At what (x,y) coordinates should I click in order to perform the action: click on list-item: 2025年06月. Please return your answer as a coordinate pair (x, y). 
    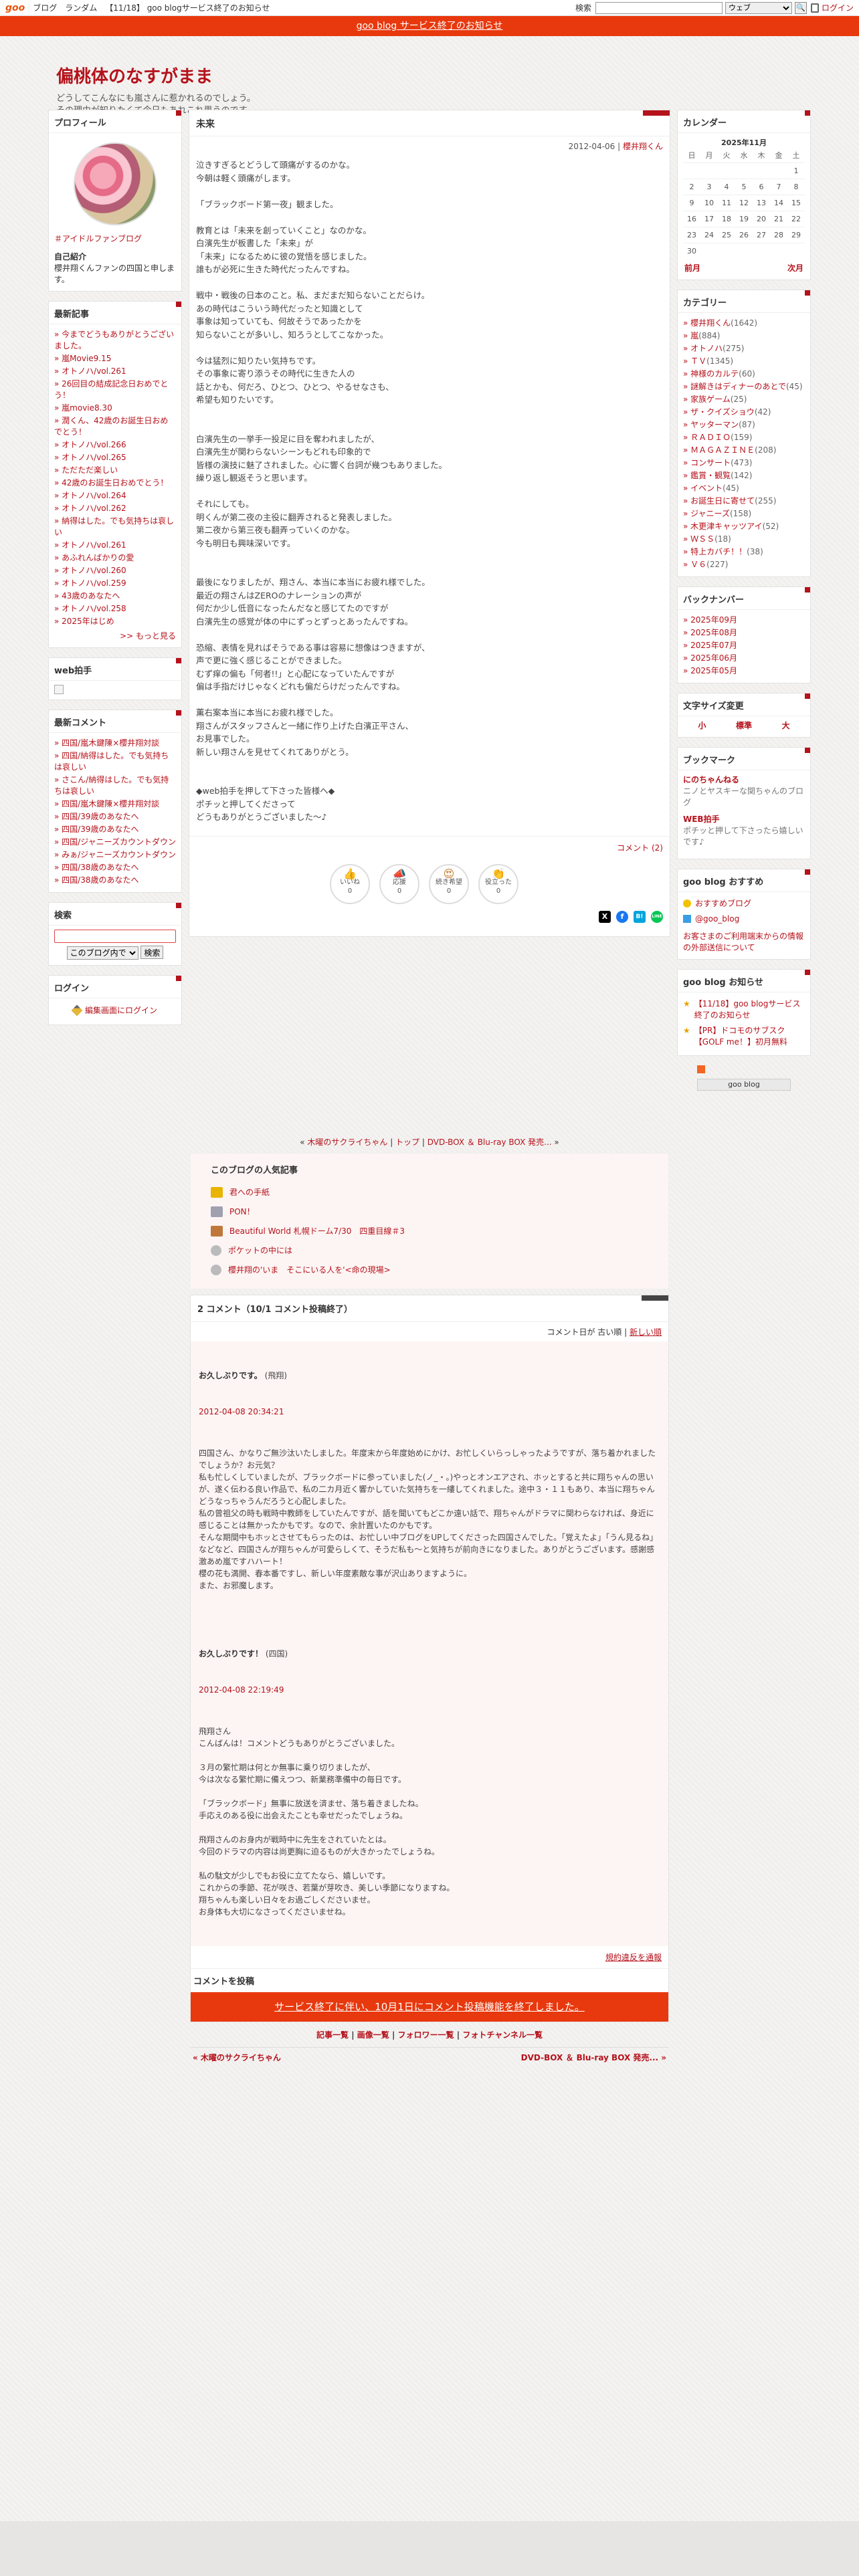
    Looking at the image, I should click on (744, 658).